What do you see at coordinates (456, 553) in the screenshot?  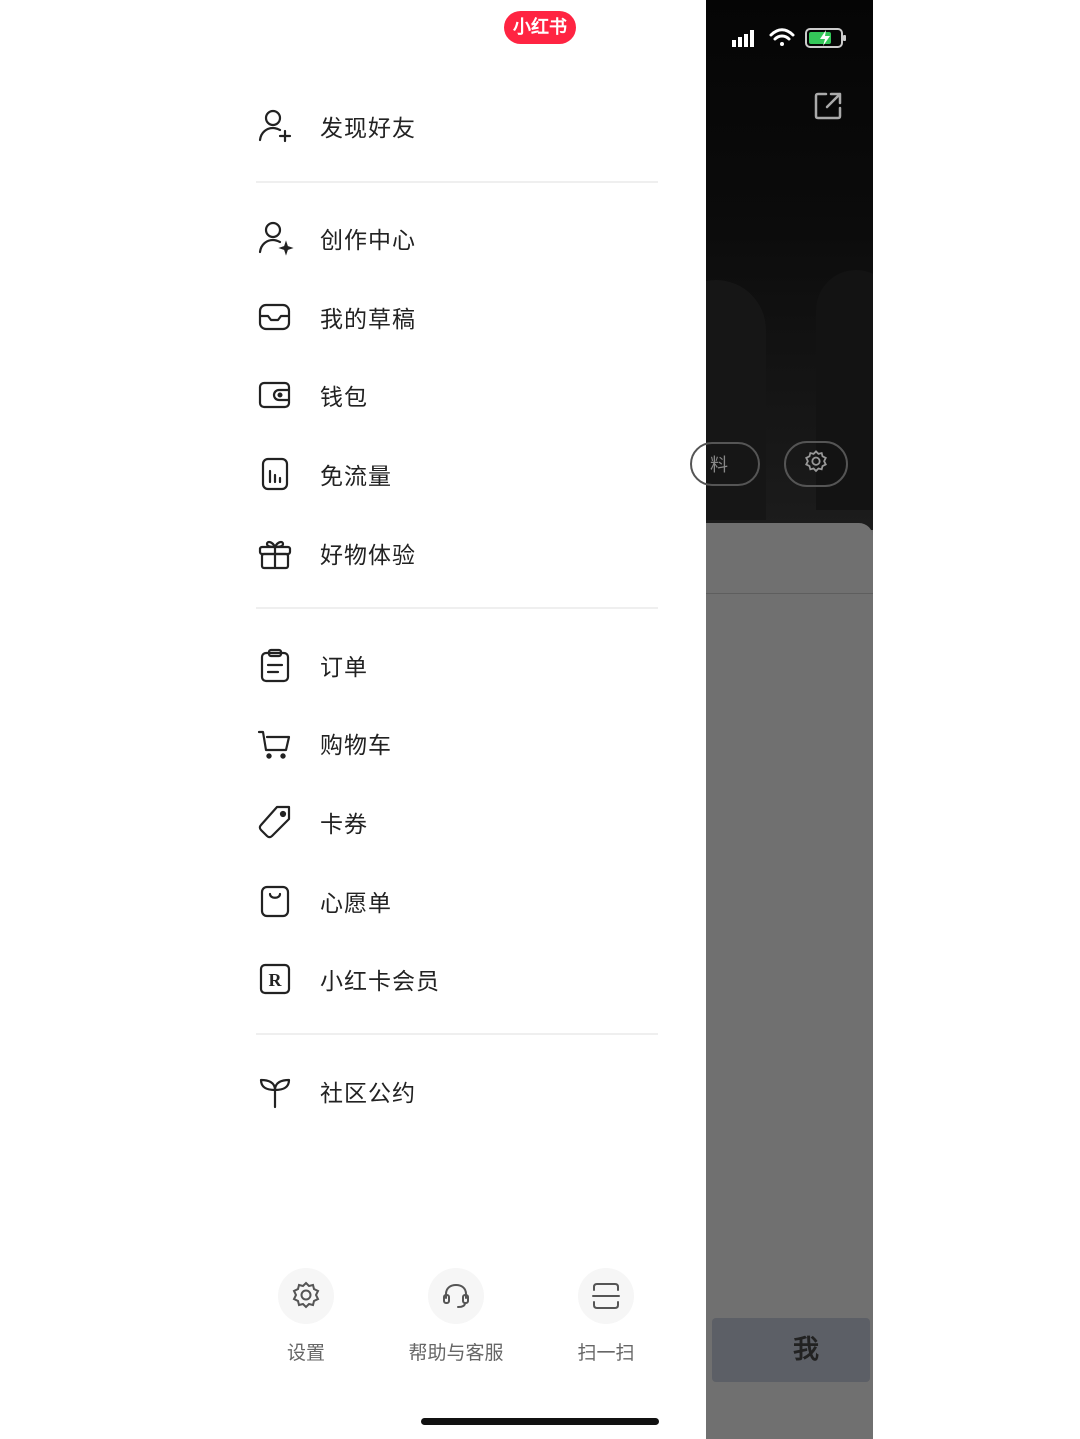 I see `menu-item-good-experience: 好物体验` at bounding box center [456, 553].